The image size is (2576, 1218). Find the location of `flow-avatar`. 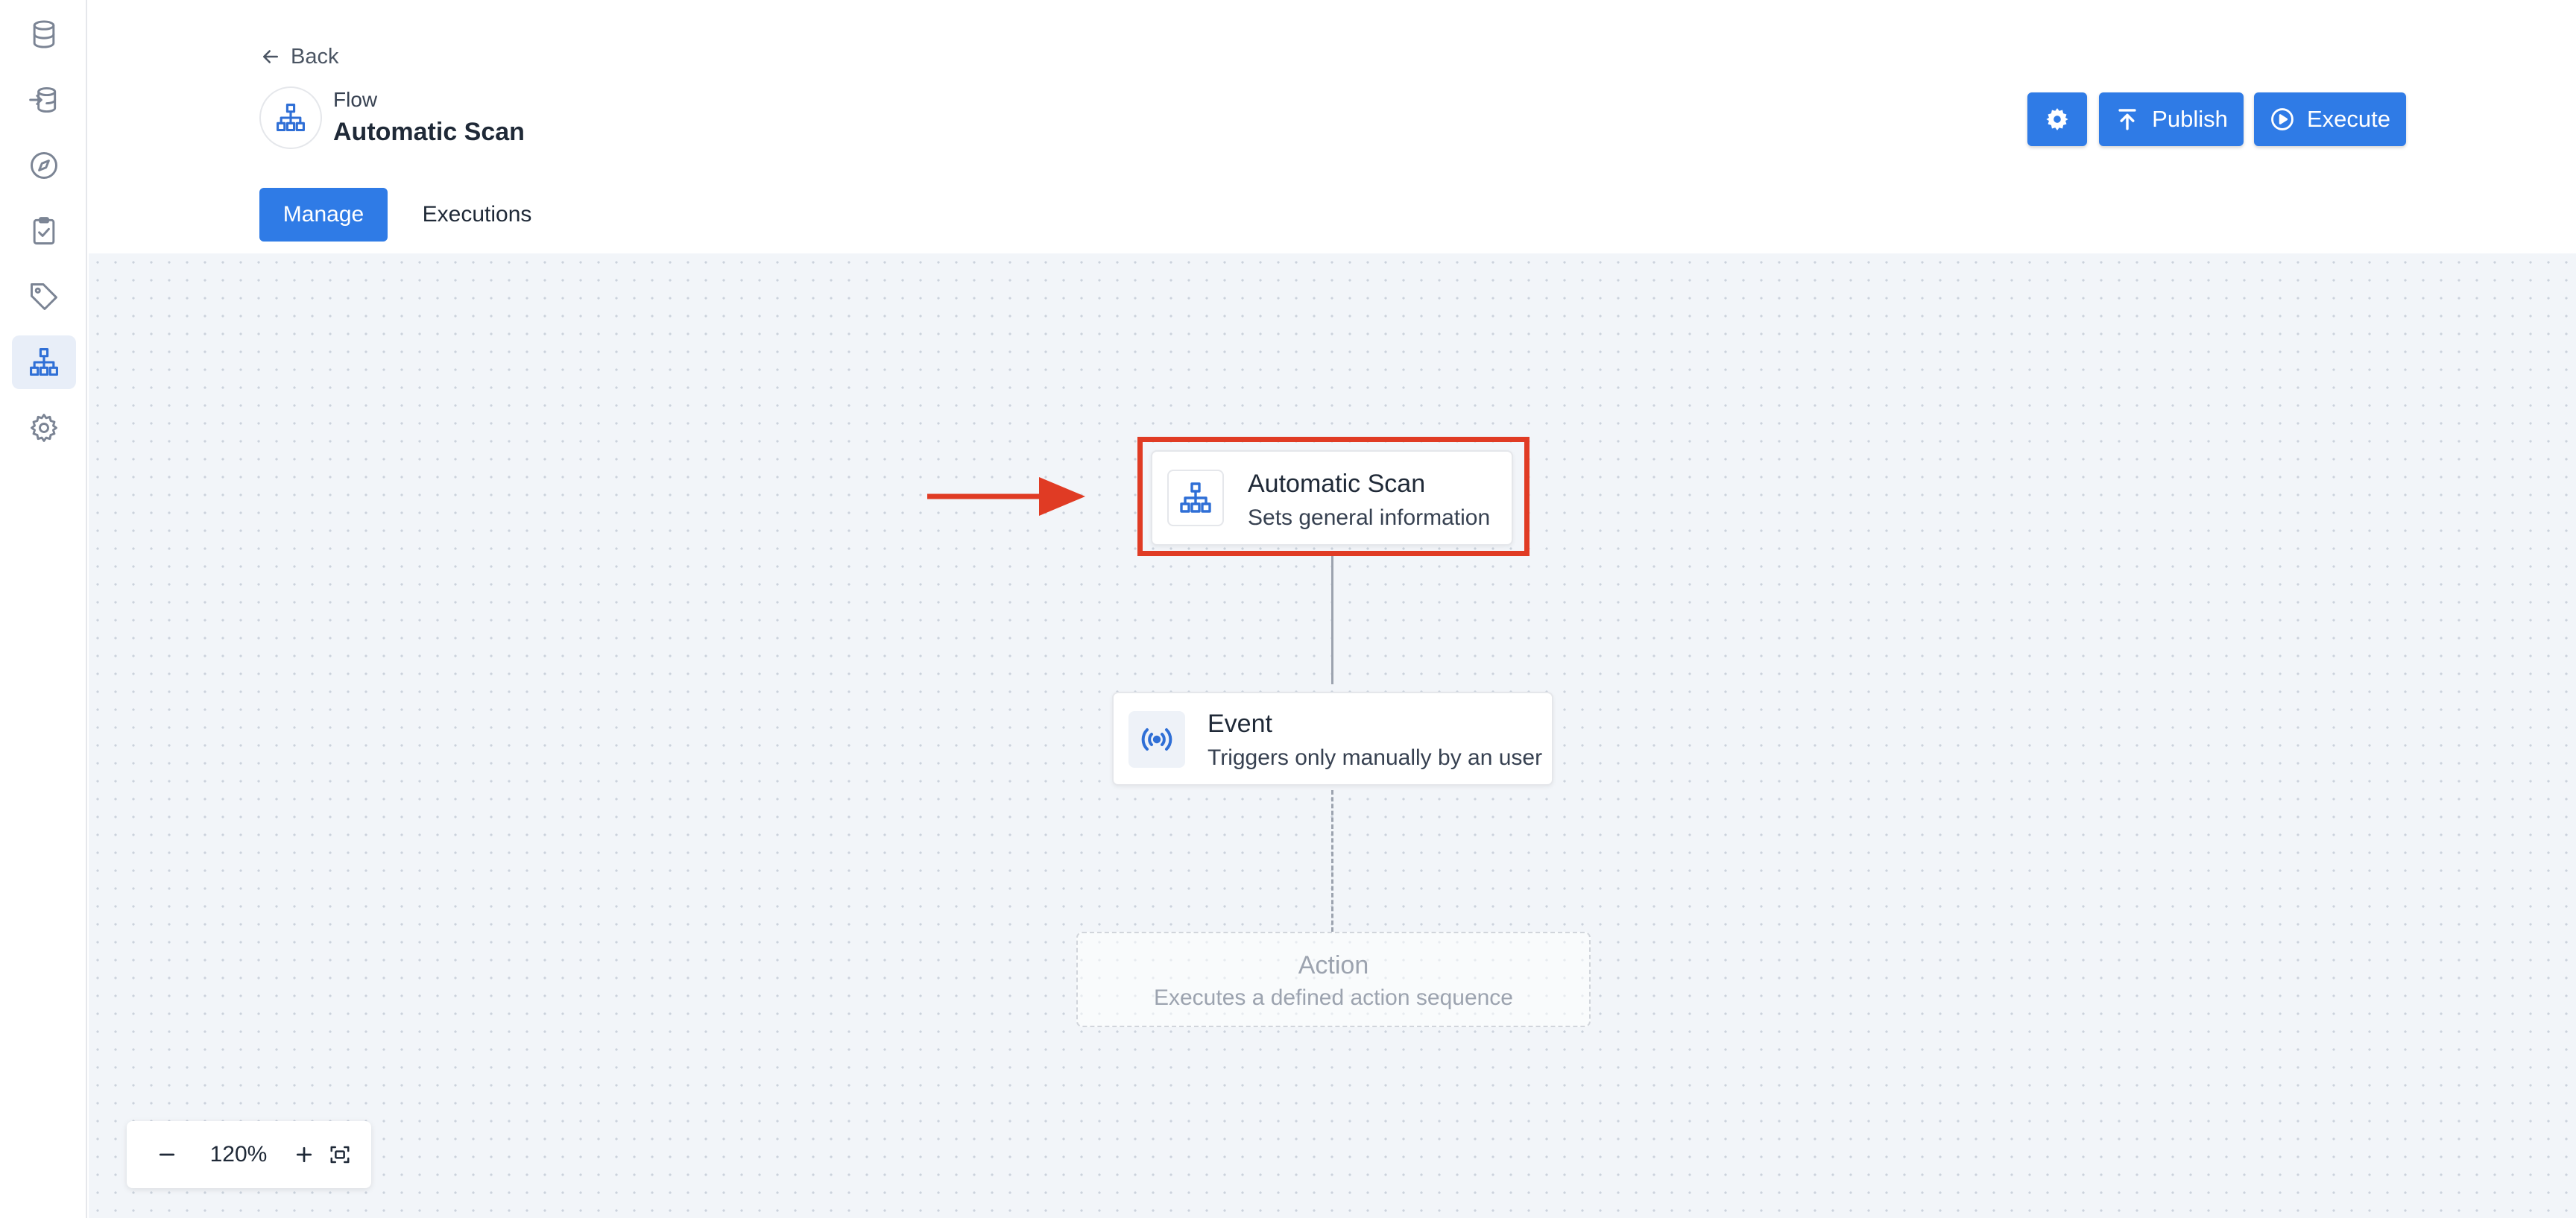

flow-avatar is located at coordinates (290, 118).